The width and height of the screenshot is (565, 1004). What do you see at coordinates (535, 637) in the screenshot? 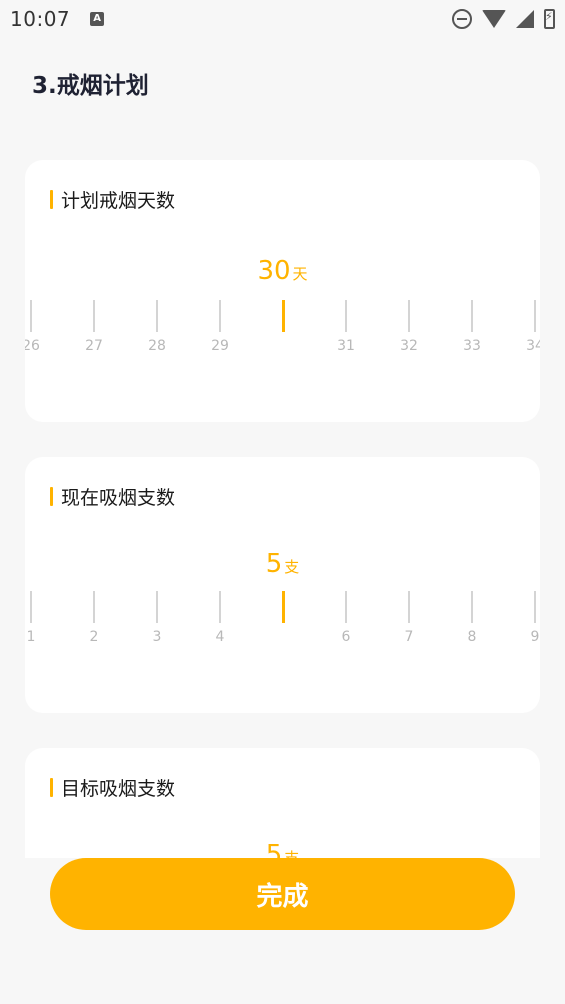
I see `ruler-tick-label: 9` at bounding box center [535, 637].